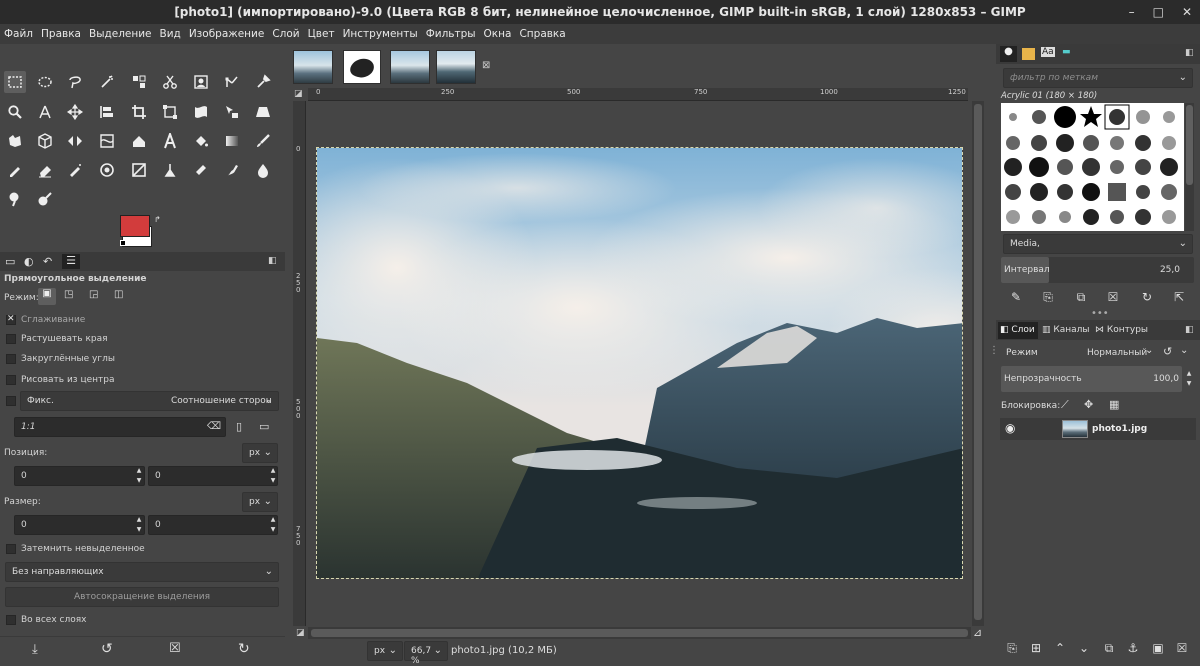 This screenshot has width=1200, height=666. Describe the element at coordinates (29, 261) in the screenshot. I see `device-status-tab-icon: ◐` at that location.